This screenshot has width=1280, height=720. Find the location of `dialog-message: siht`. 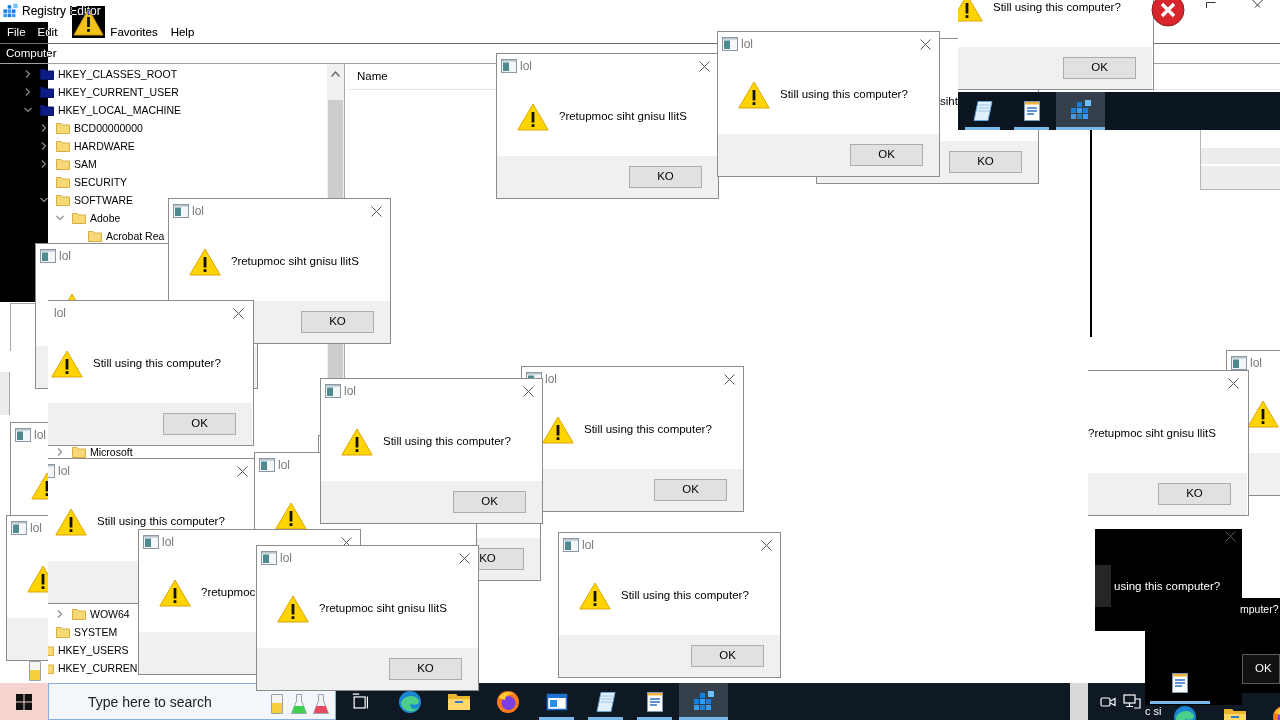

dialog-message: siht is located at coordinates (949, 102).